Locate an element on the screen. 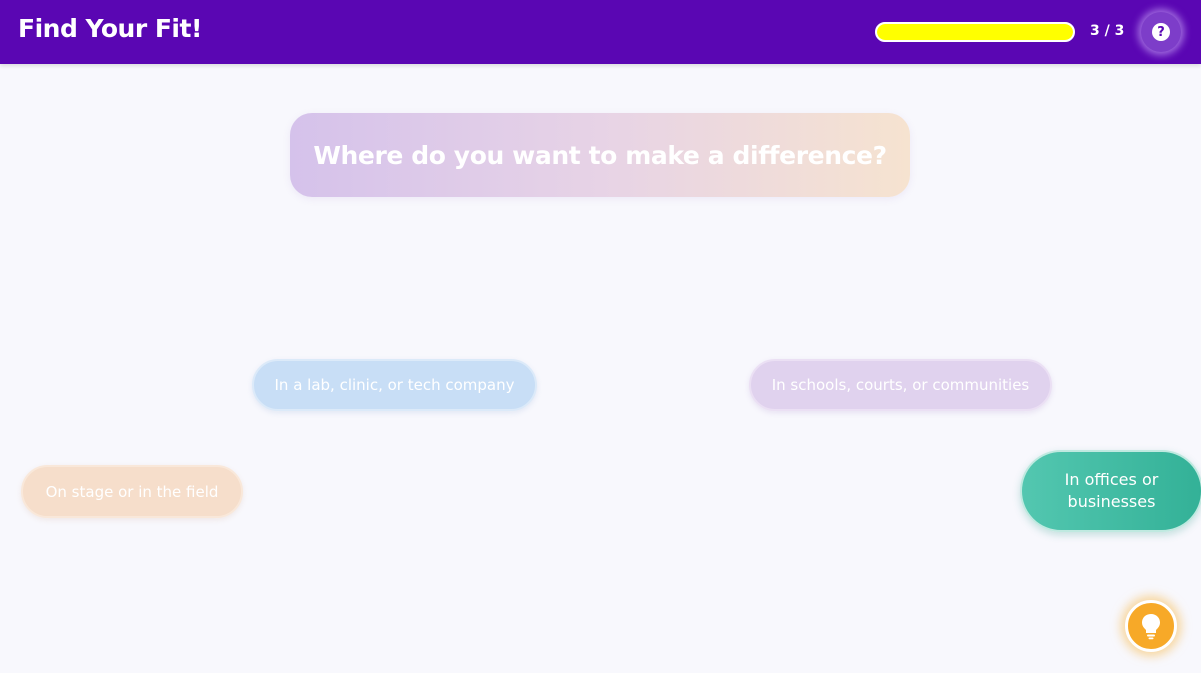 The height and width of the screenshot is (673, 1201). option-label: On stage or in the field is located at coordinates (132, 491).